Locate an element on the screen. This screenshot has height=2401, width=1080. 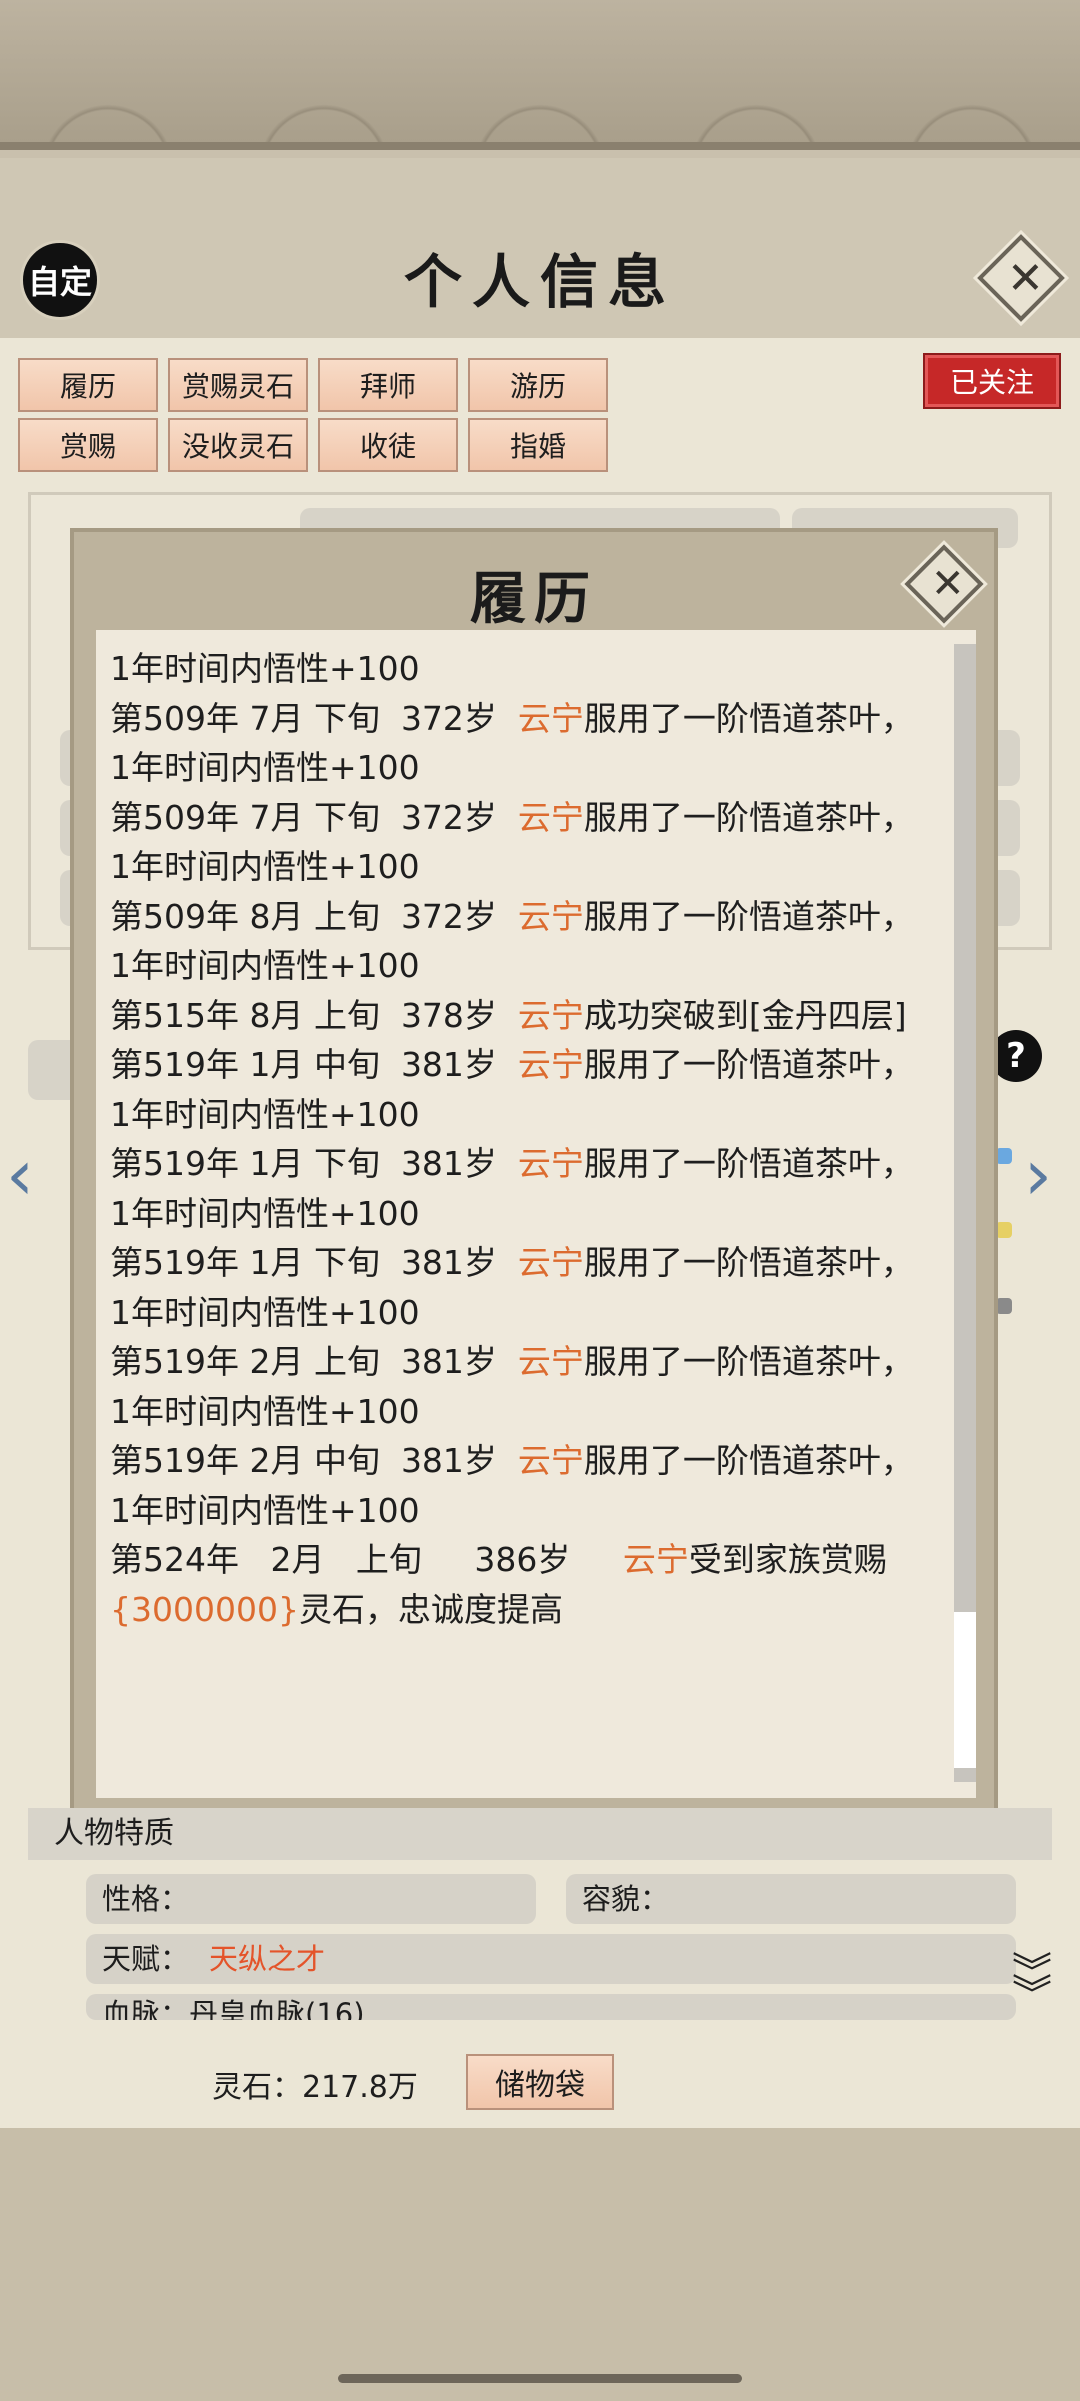
home-indicator is located at coordinates (540, 2378).